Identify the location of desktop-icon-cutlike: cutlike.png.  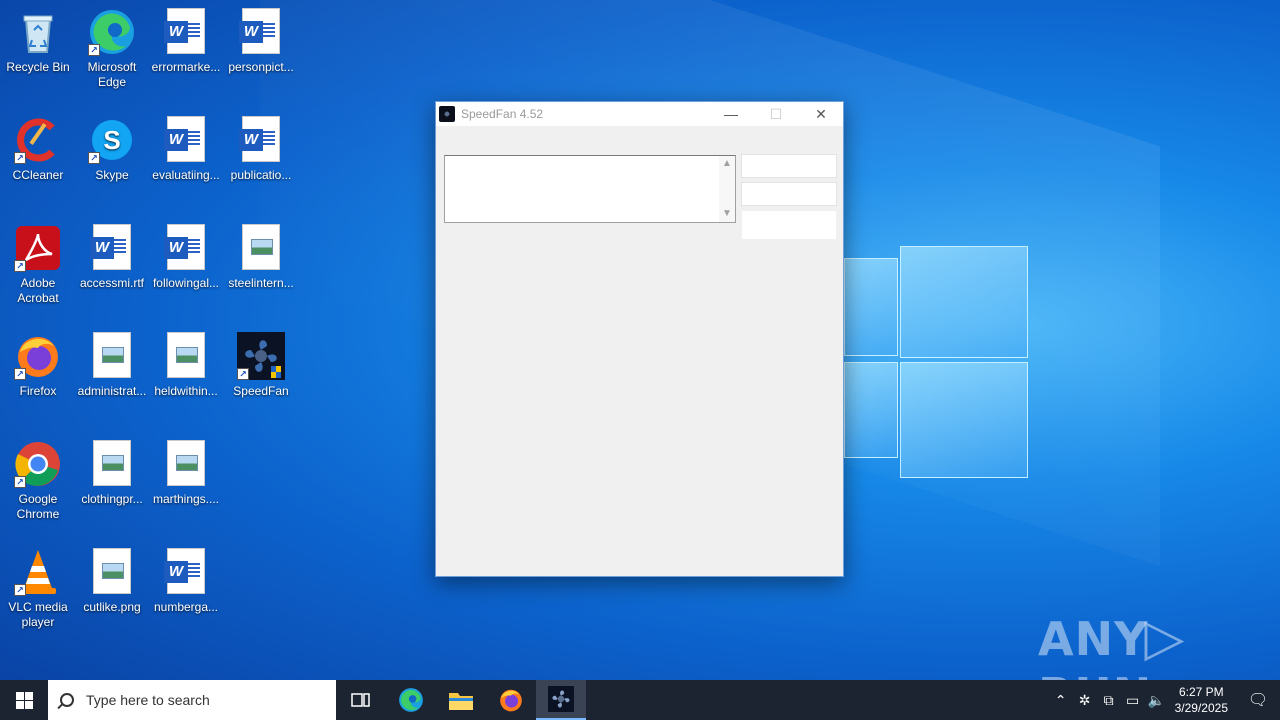
(112, 581).